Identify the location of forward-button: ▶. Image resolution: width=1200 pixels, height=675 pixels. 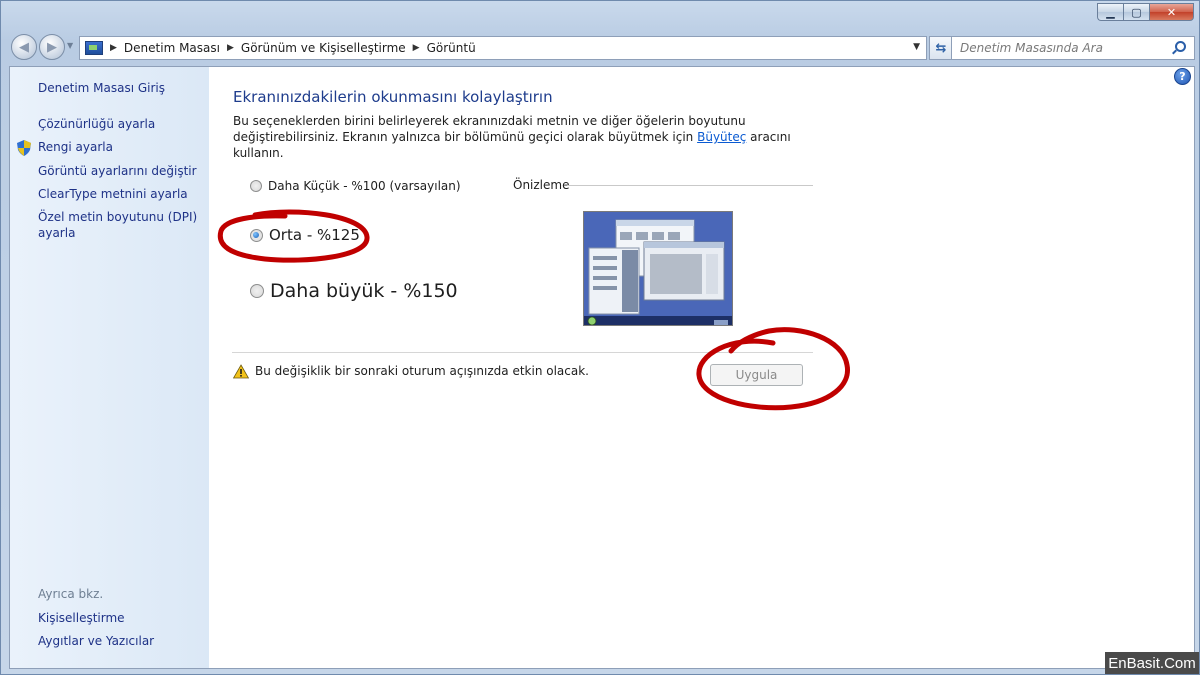
(52, 47).